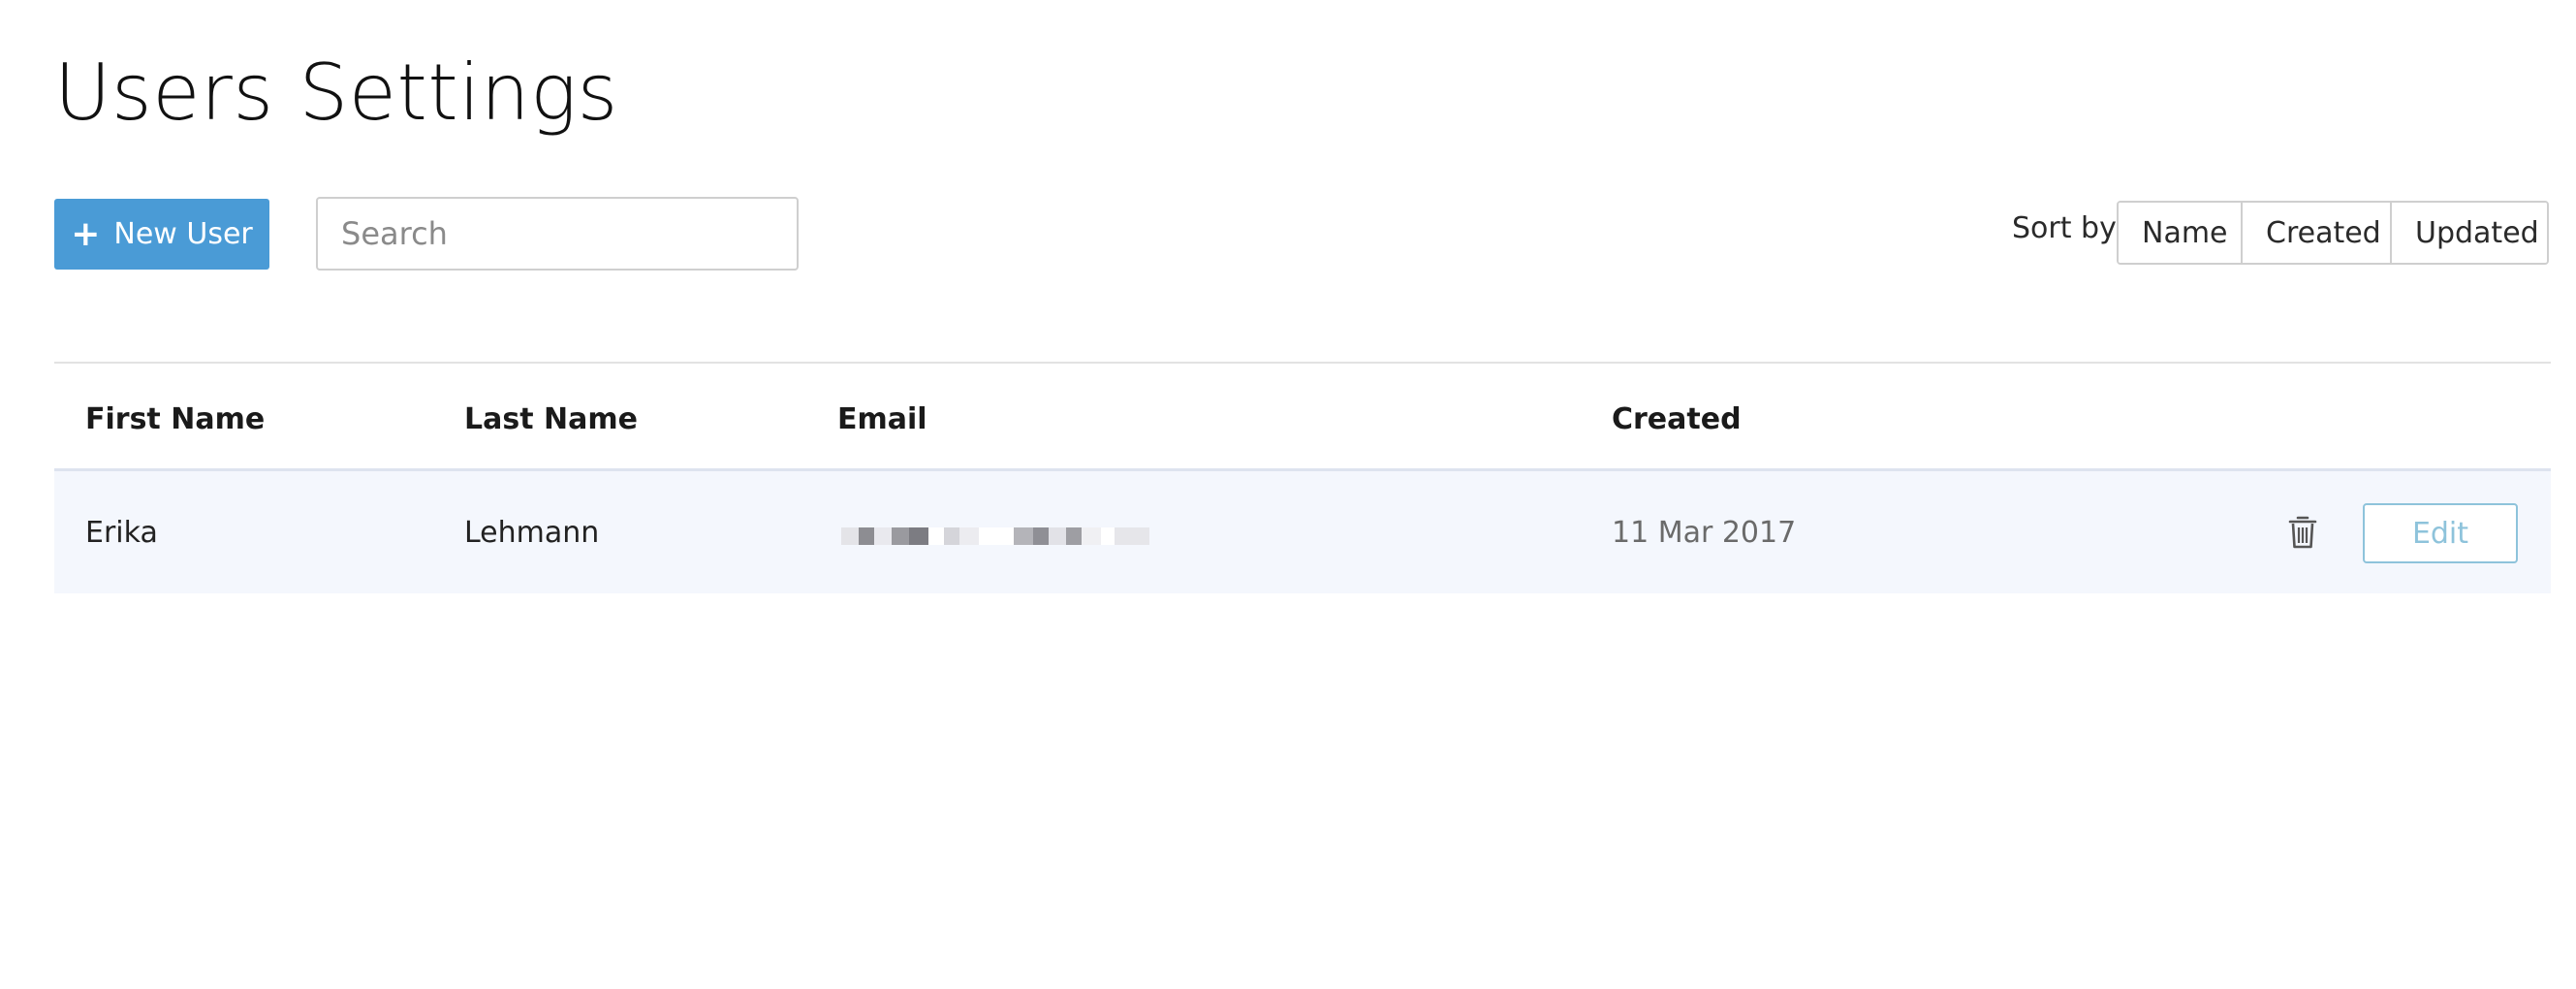  What do you see at coordinates (175, 419) in the screenshot?
I see `column-header-first-name: First Name` at bounding box center [175, 419].